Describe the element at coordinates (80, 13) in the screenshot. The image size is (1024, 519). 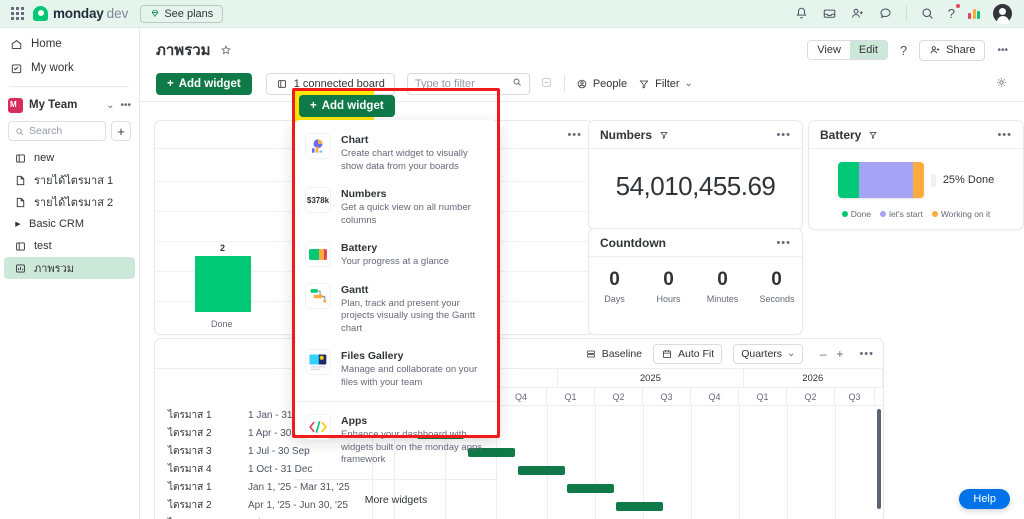
I see `brand-logo-group: monday dev` at that location.